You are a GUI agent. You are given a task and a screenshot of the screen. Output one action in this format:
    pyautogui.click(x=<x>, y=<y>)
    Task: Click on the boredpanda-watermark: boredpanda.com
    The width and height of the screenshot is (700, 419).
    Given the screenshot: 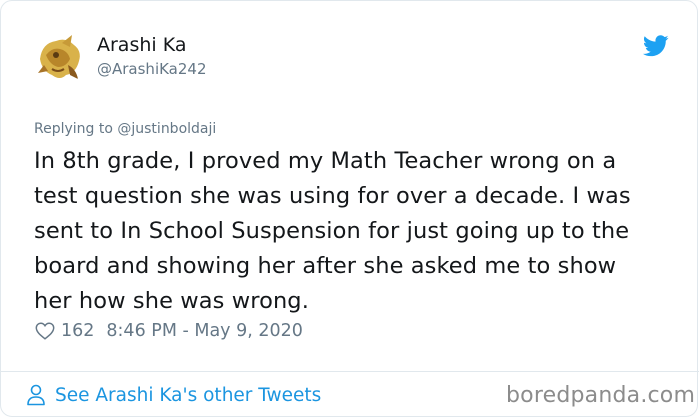 What is the action you would take?
    pyautogui.click(x=601, y=395)
    